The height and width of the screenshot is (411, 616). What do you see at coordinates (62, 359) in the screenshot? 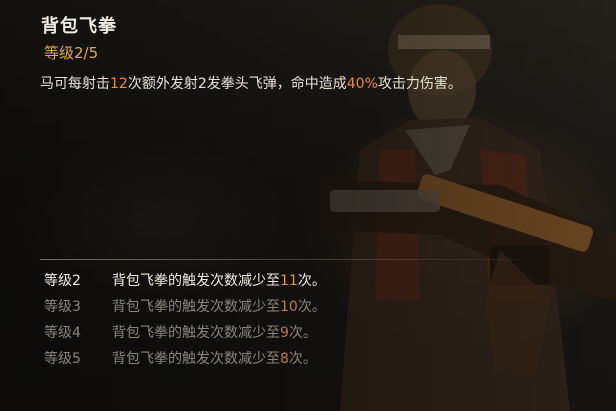
I see `upgrade-level: 等级5` at bounding box center [62, 359].